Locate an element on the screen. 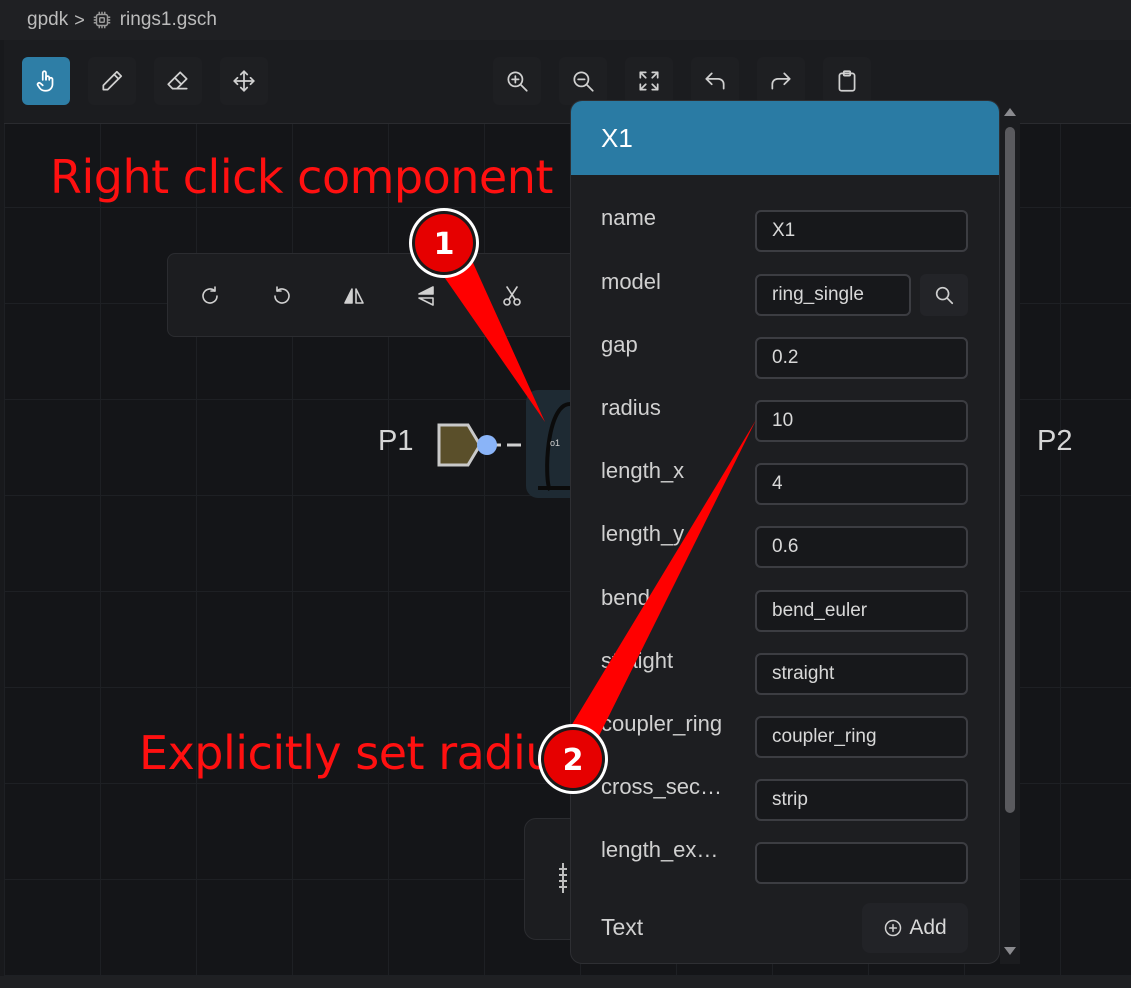 The height and width of the screenshot is (988, 1131). text-section-label: Text is located at coordinates (622, 927).